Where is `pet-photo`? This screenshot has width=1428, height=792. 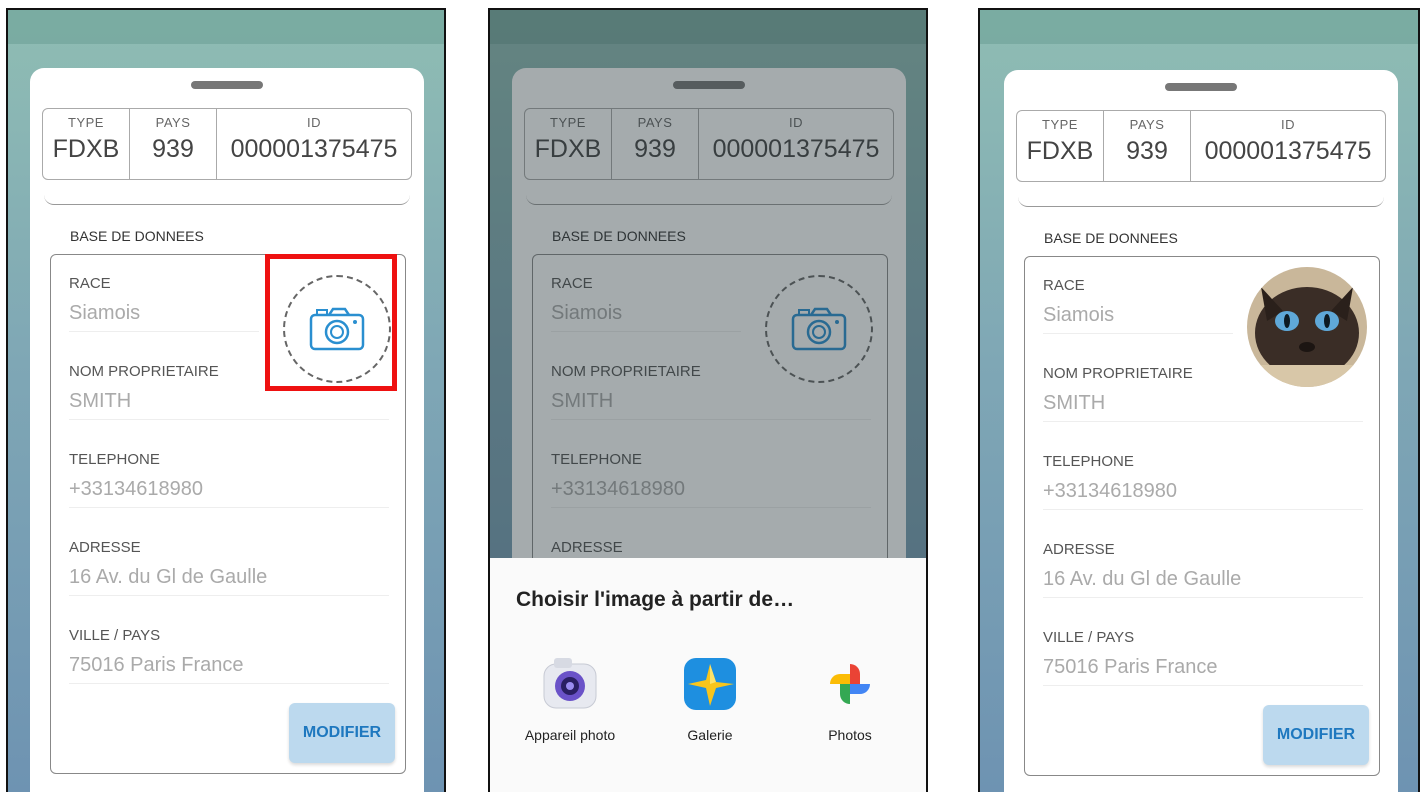 pet-photo is located at coordinates (1307, 327).